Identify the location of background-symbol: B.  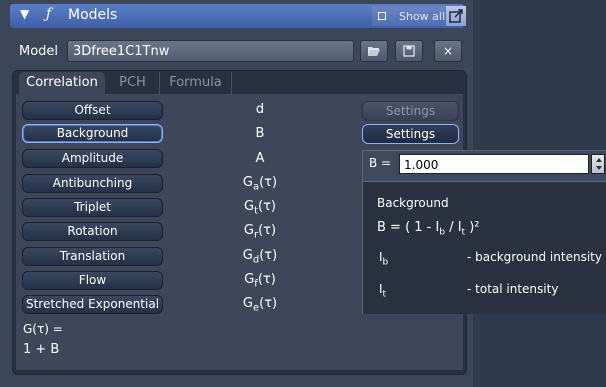
(260, 133).